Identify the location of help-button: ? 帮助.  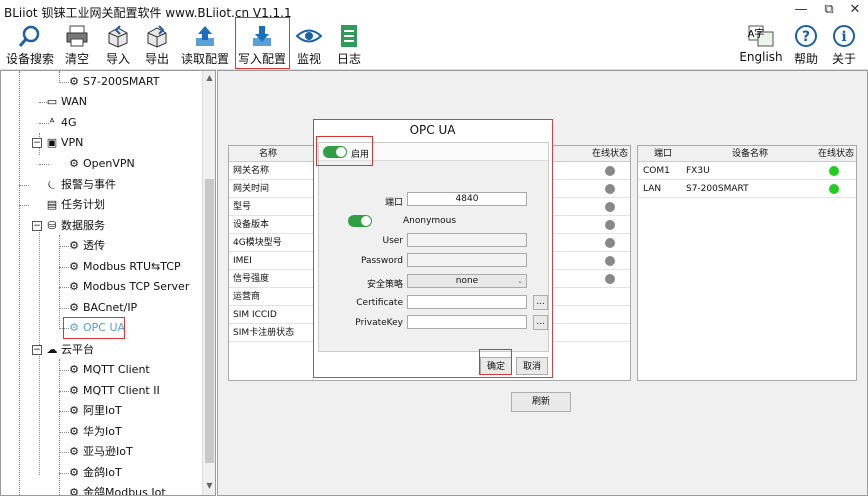
(806, 45).